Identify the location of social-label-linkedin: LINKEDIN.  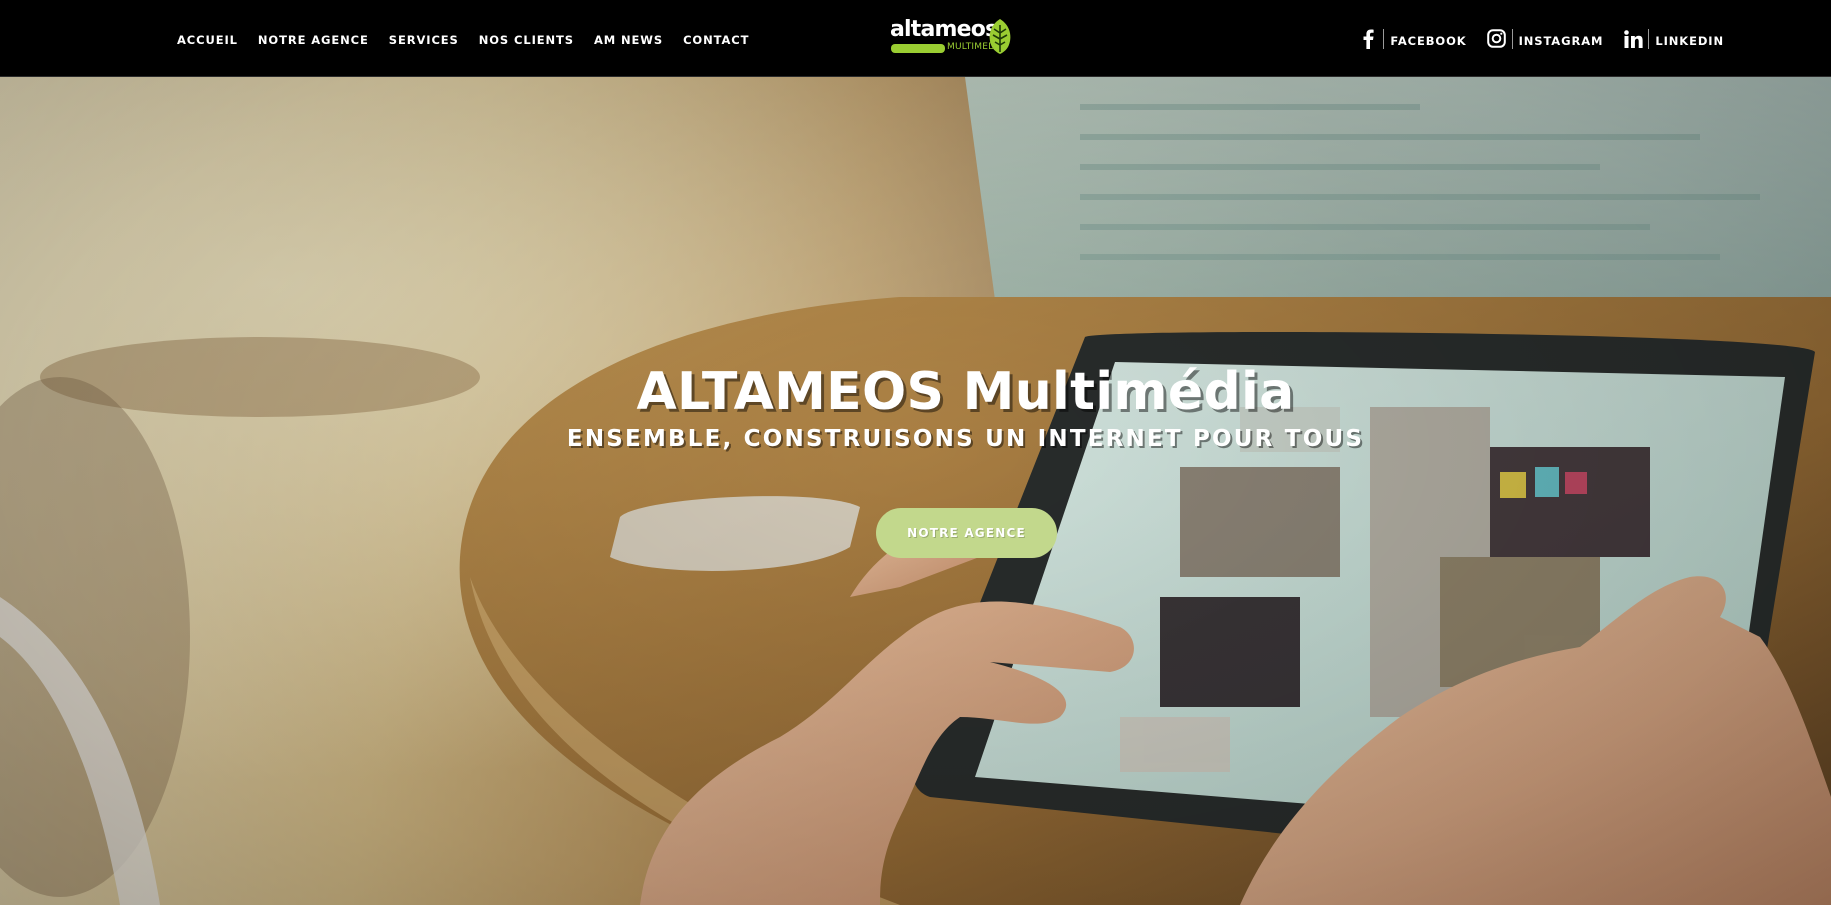
(1689, 40).